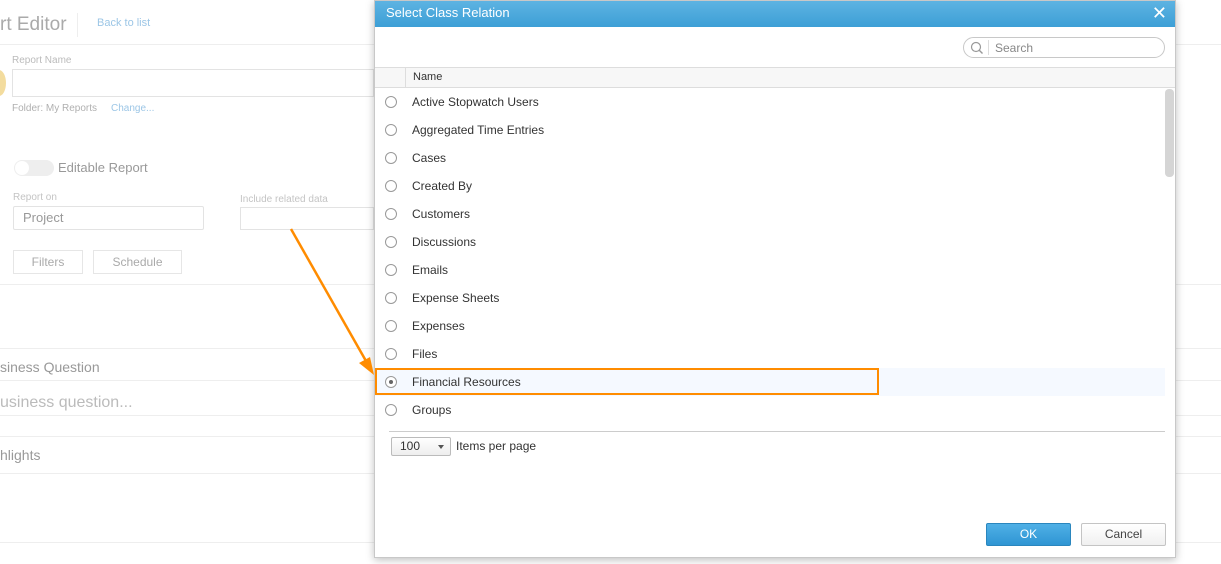  What do you see at coordinates (438, 326) in the screenshot?
I see `list-item-label: Expenses` at bounding box center [438, 326].